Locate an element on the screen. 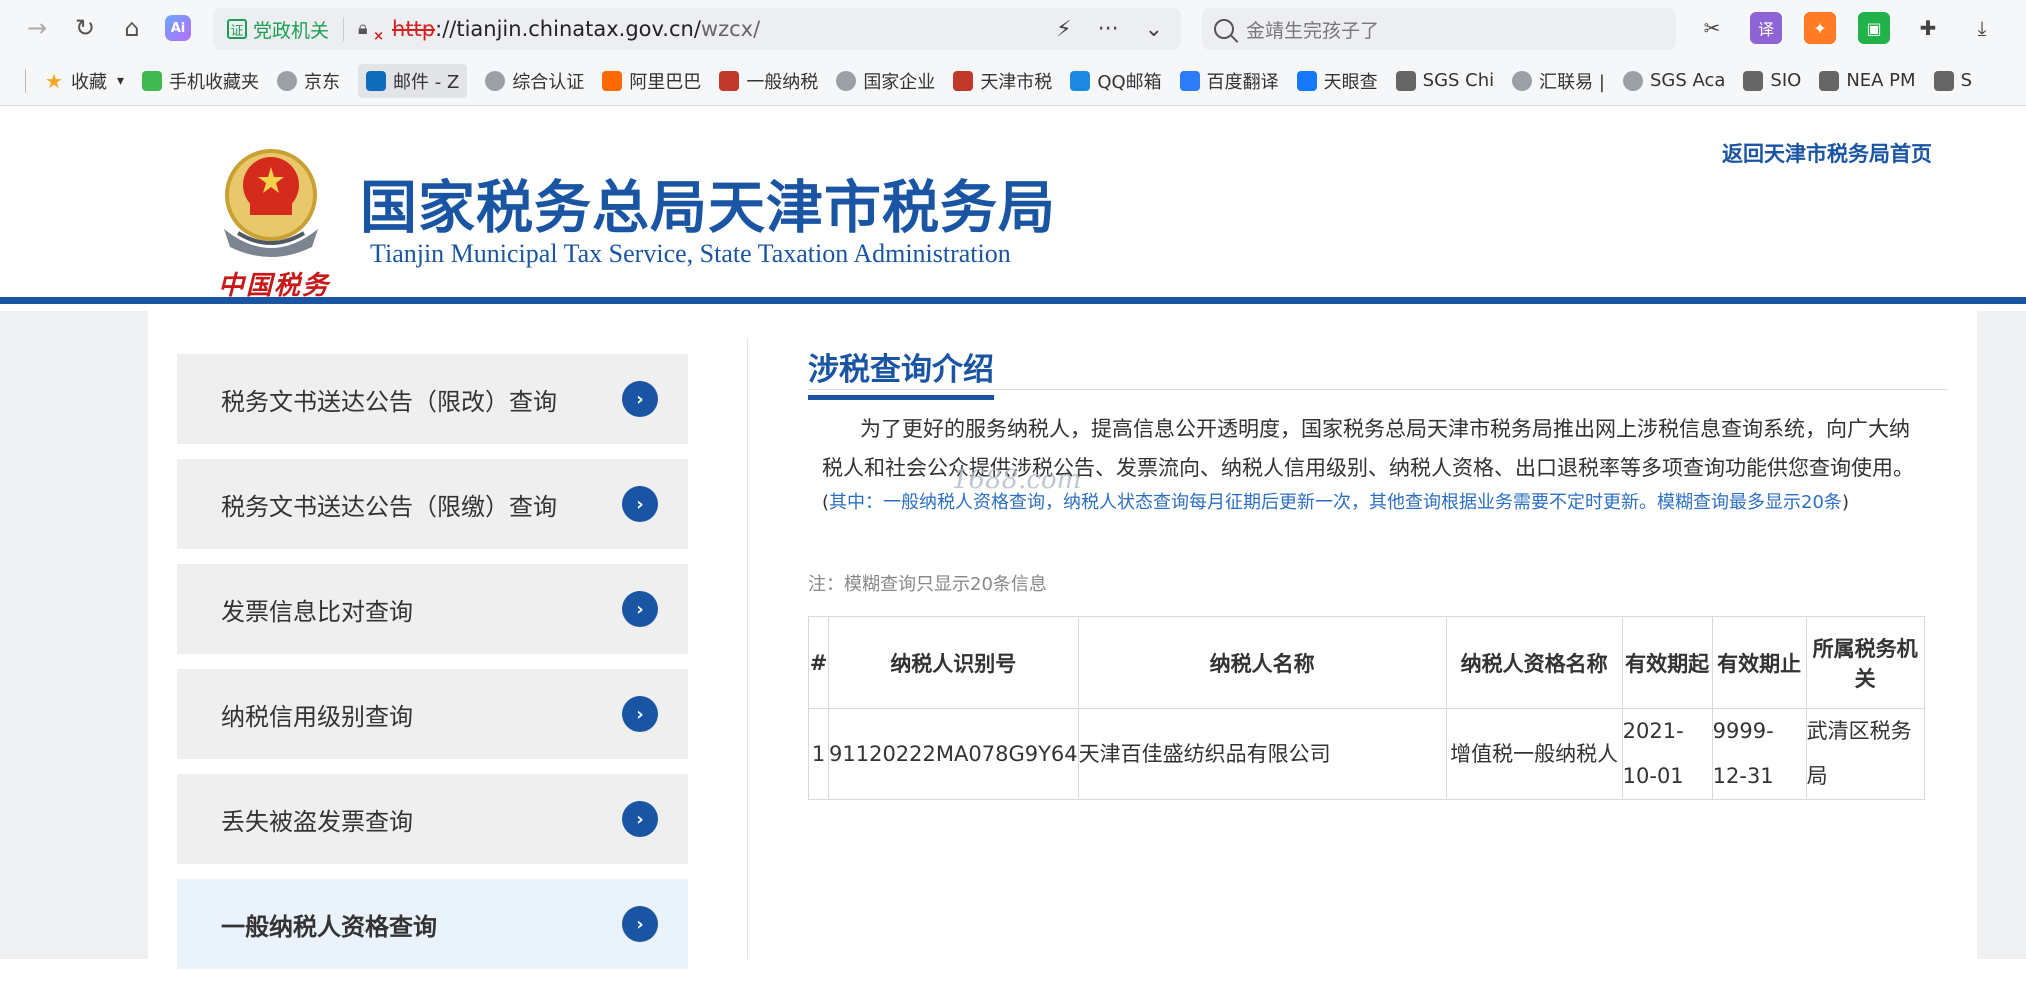 The height and width of the screenshot is (984, 2026). bookmark-item: 京东 is located at coordinates (308, 81).